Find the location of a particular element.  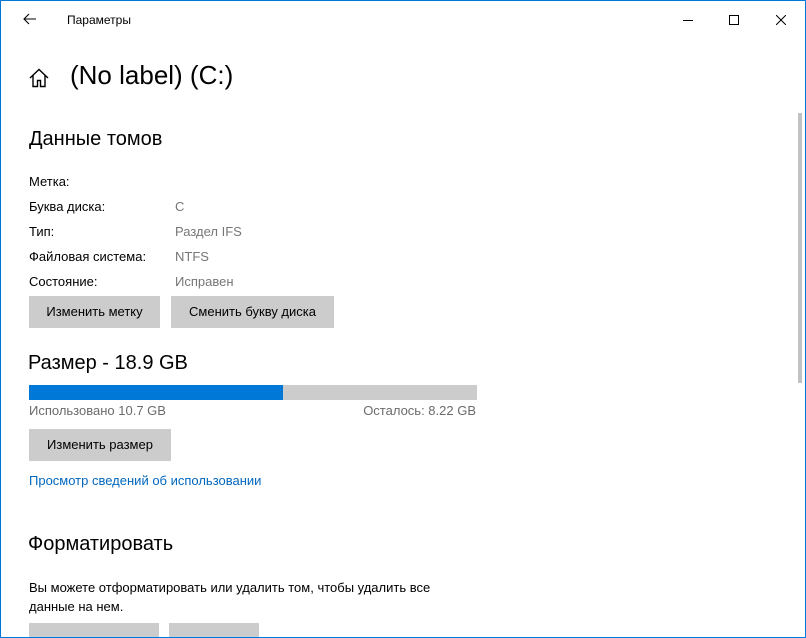

close-button is located at coordinates (781, 20).